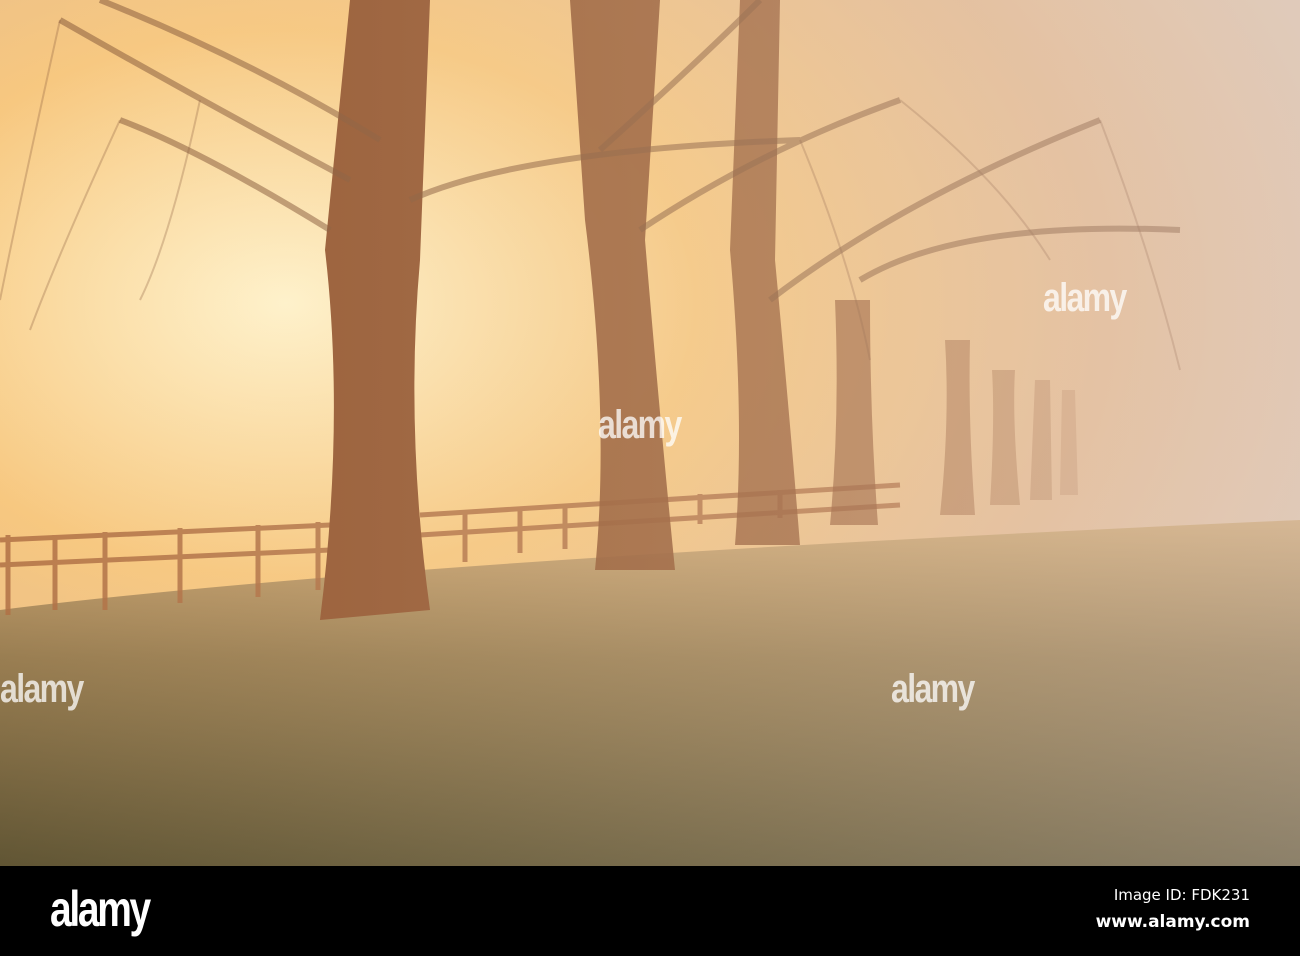 Image resolution: width=1300 pixels, height=956 pixels. What do you see at coordinates (650, 911) in the screenshot?
I see `footer-bar: alamy Image ID: FDK231 www.alamy.com` at bounding box center [650, 911].